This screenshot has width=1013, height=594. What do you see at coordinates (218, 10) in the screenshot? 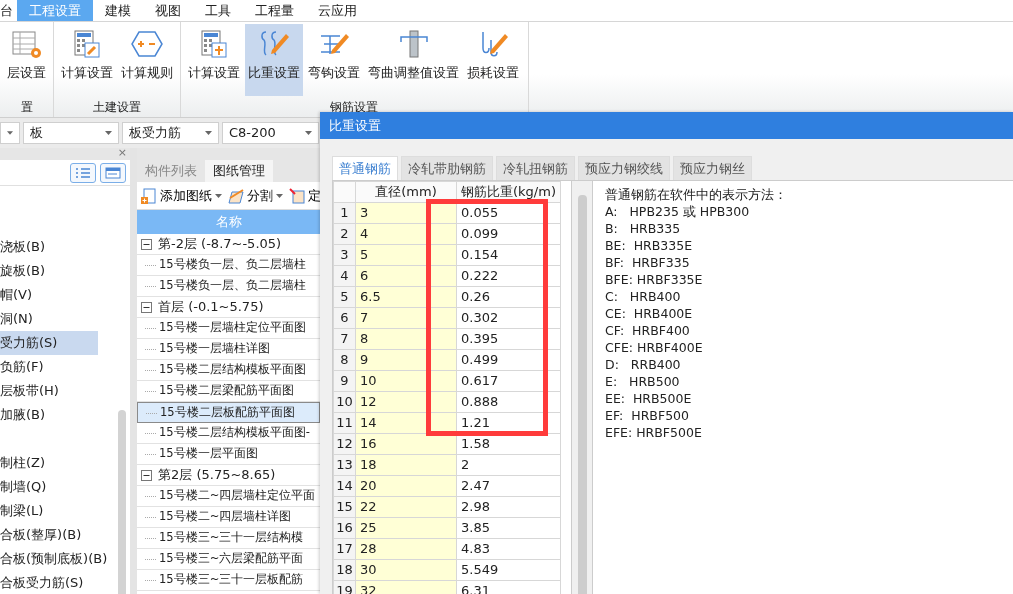
I see `menu-tab: 工具` at bounding box center [218, 10].